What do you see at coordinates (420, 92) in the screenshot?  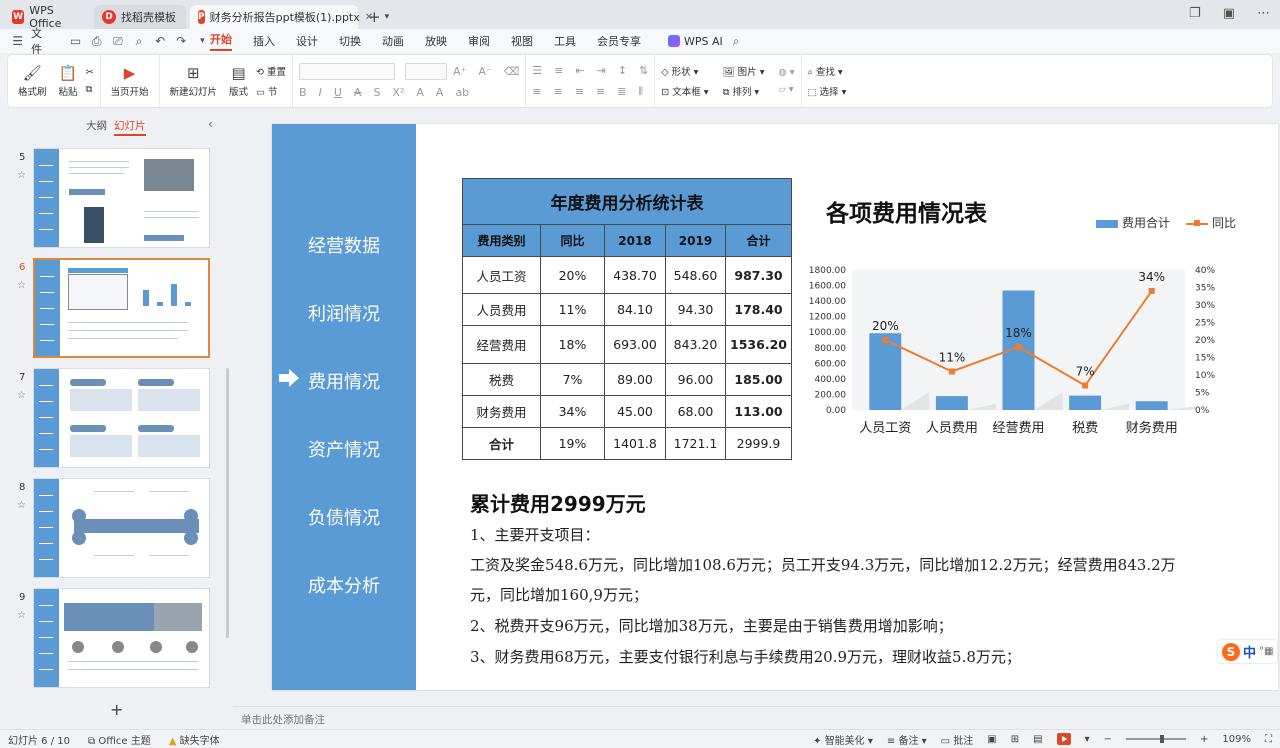 I see `font-color-icon: A` at bounding box center [420, 92].